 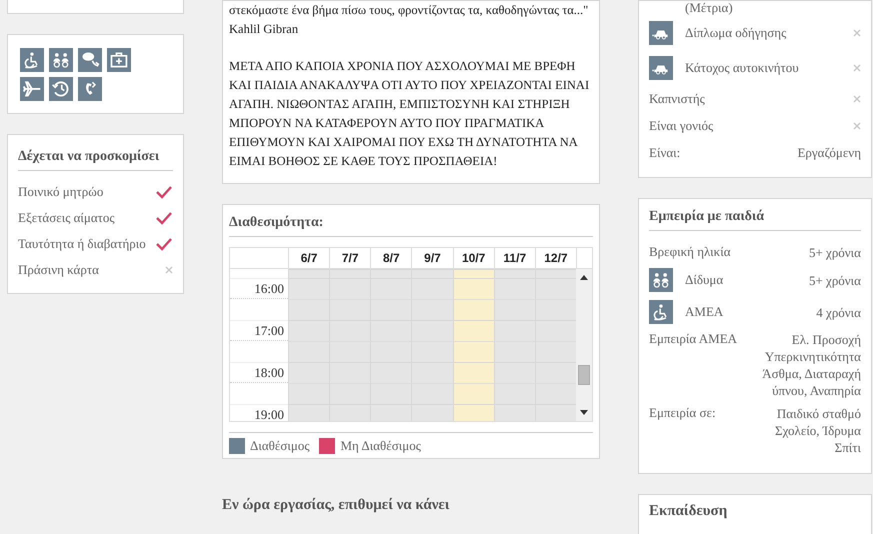 I want to click on time-label: 18:00, so click(x=269, y=372).